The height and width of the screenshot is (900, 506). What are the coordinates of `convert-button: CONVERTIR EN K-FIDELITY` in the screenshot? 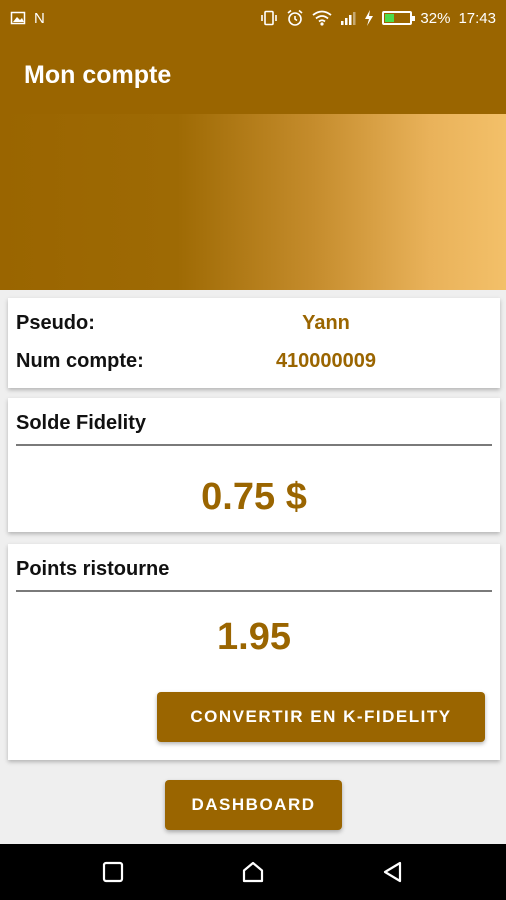 It's located at (321, 717).